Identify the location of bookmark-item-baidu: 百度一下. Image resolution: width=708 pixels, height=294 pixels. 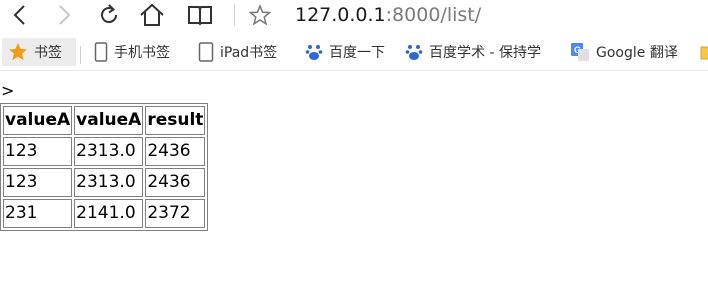
(345, 52).